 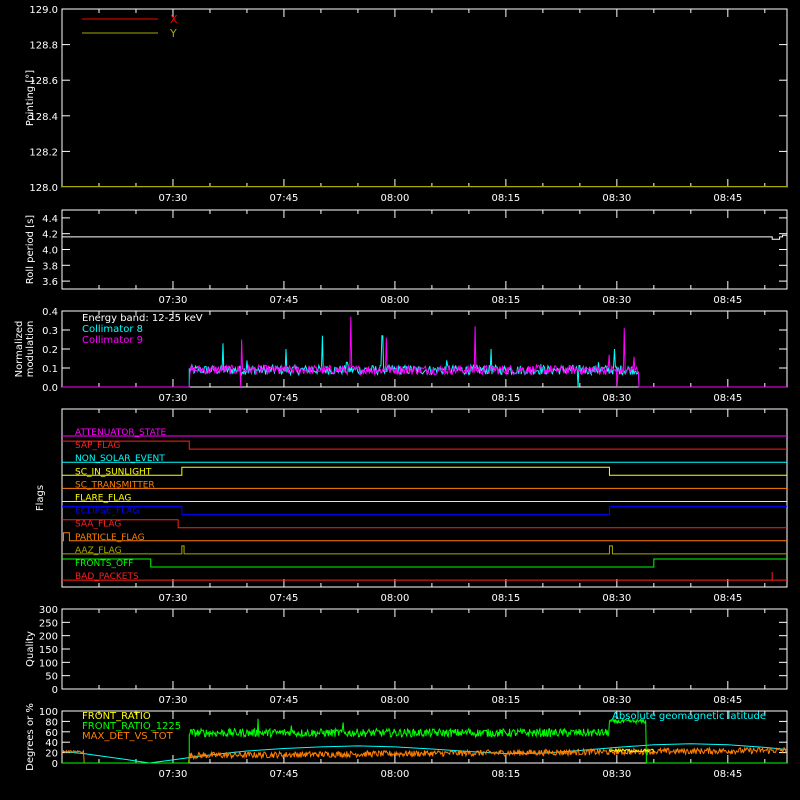 What do you see at coordinates (30, 737) in the screenshot?
I see `y-axis-label: Degrees or %` at bounding box center [30, 737].